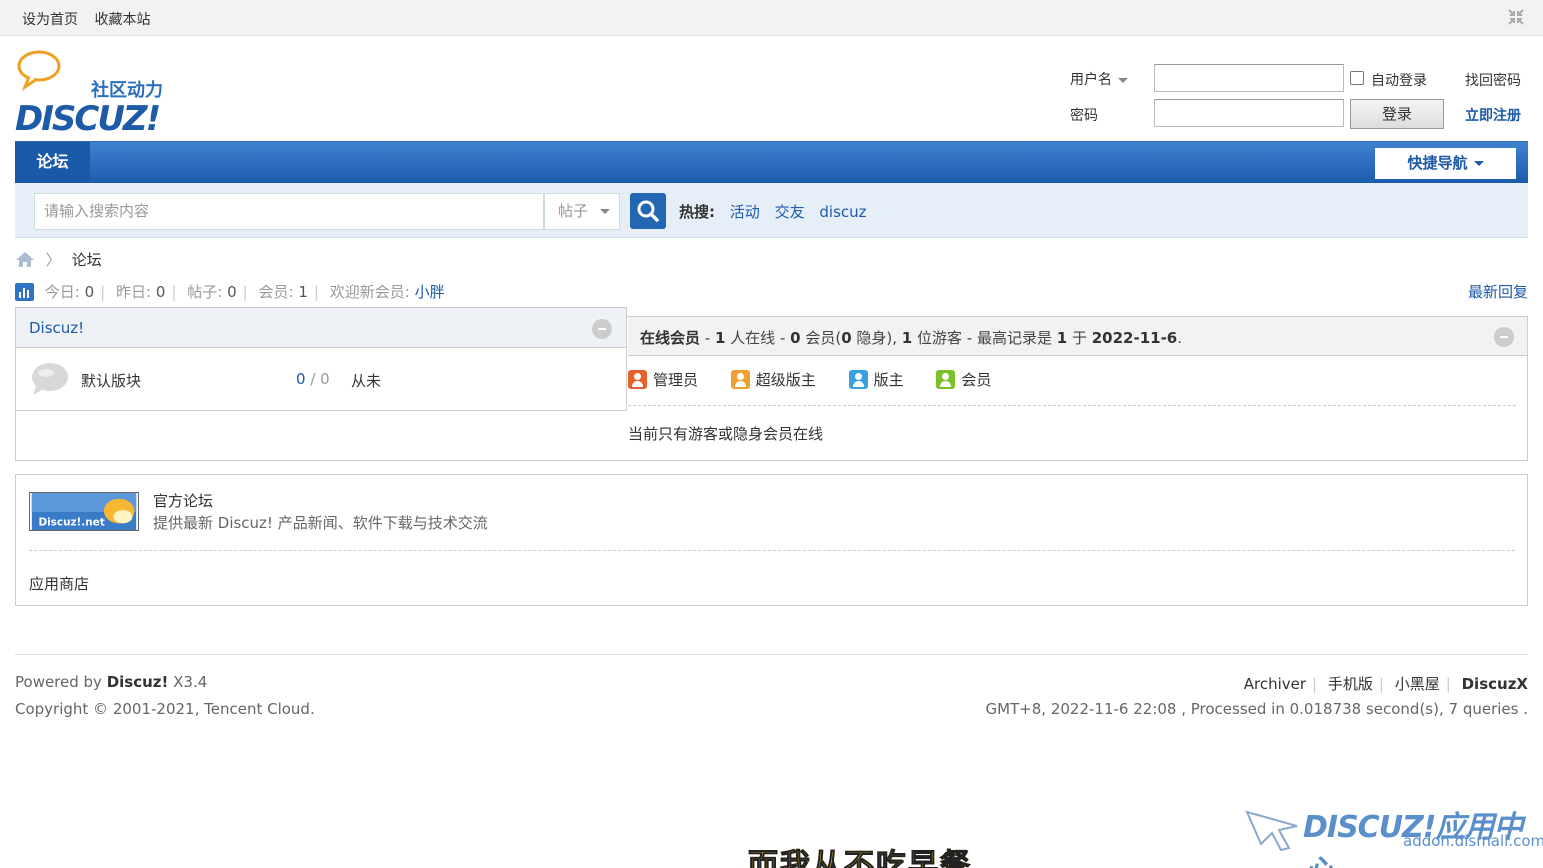 This screenshot has height=868, width=1543. I want to click on watermark-url: addon.dismall.com, so click(1473, 841).